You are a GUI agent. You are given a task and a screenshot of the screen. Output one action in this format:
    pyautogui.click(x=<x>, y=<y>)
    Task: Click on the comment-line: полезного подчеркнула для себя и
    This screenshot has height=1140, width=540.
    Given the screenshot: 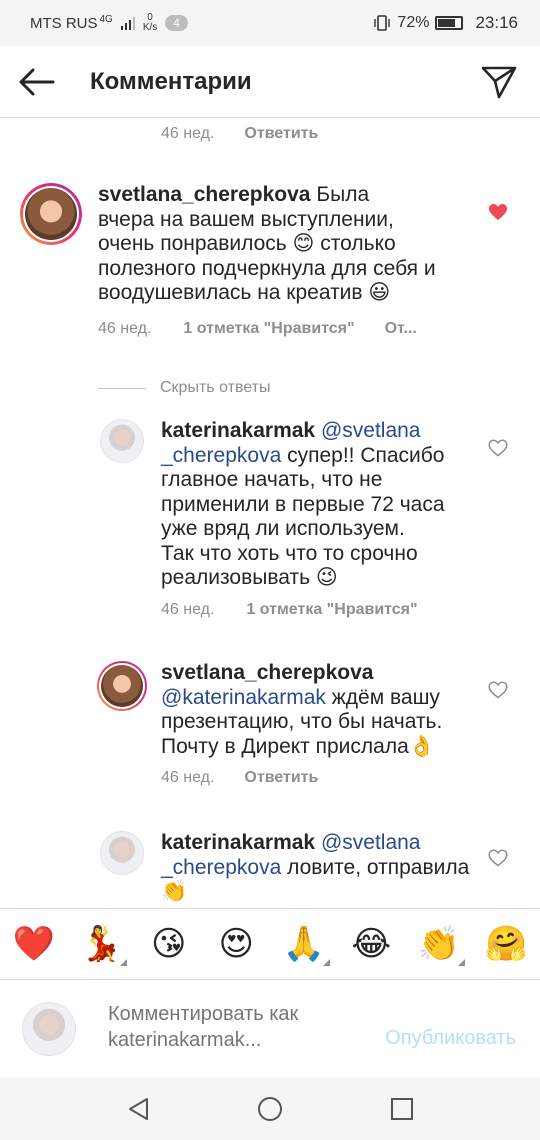 What is the action you would take?
    pyautogui.click(x=267, y=268)
    